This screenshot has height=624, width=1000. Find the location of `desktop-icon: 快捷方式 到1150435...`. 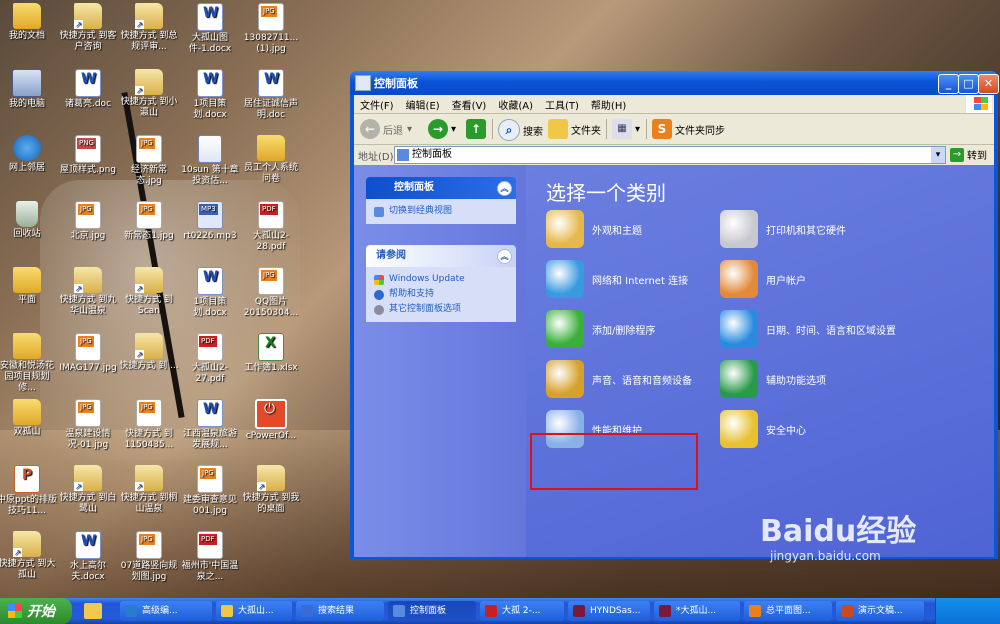

desktop-icon: 快捷方式 到1150435... is located at coordinates (149, 425).